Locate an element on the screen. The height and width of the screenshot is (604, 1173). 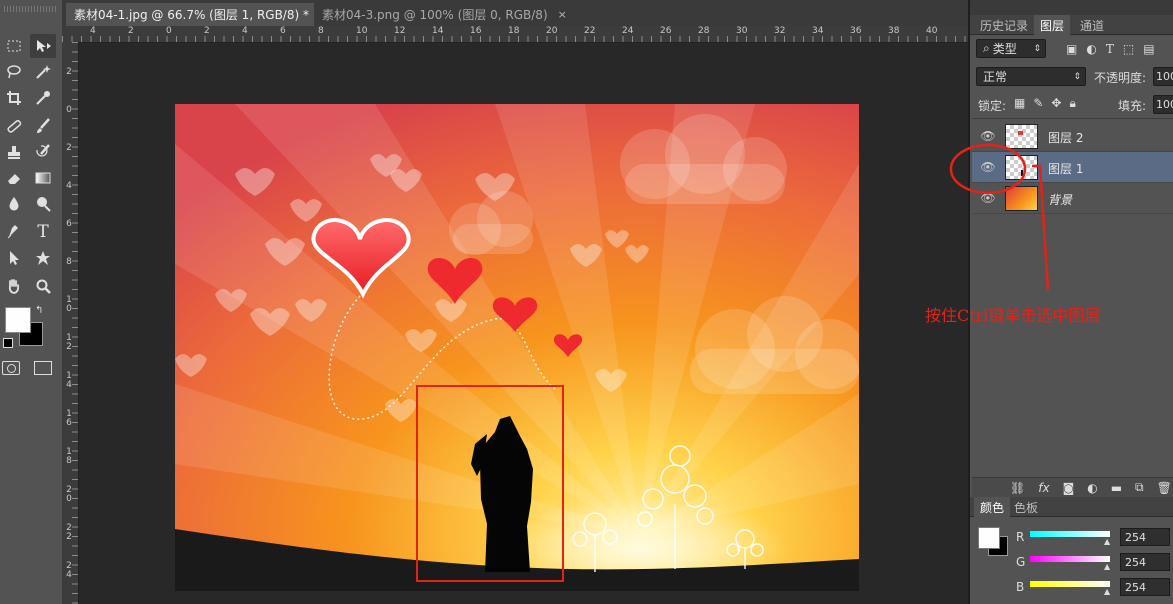
color-panel-foreground-swatch is located at coordinates (989, 538).